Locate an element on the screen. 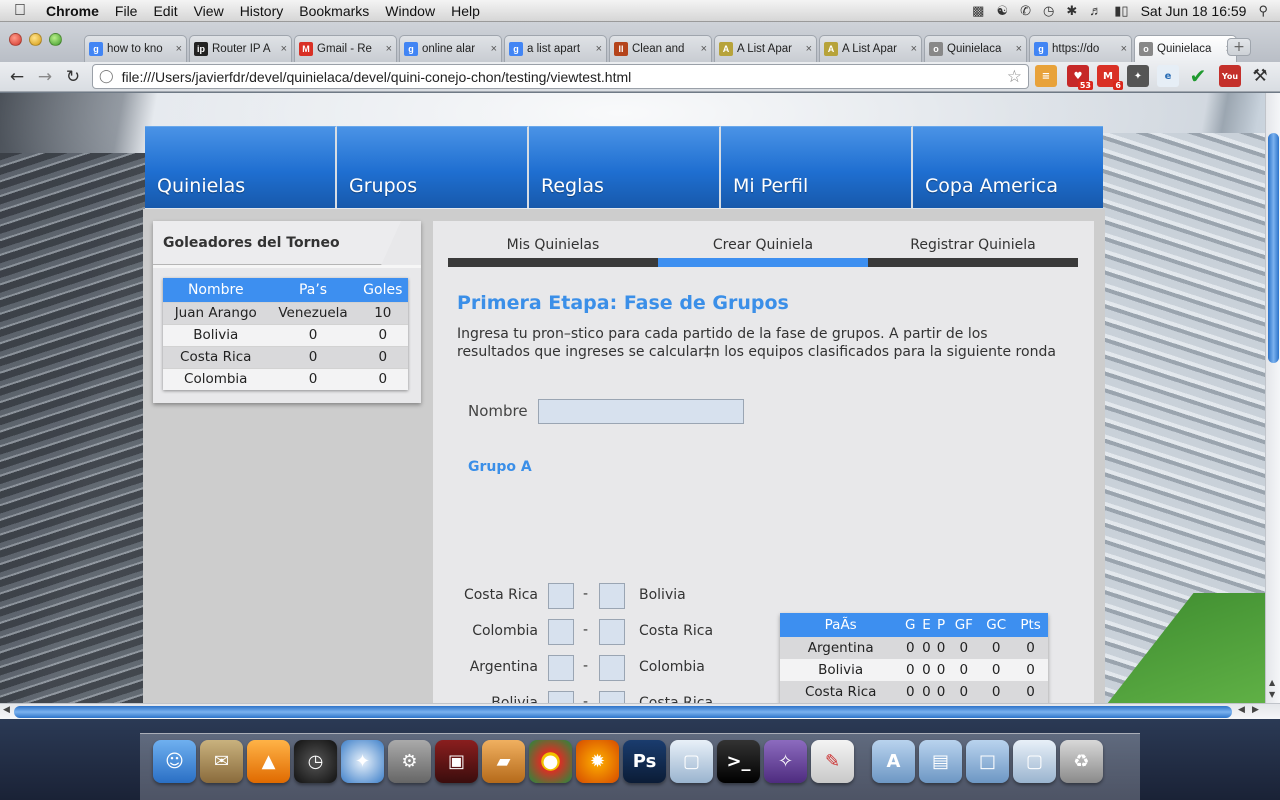  scroll-left-end-arrow-icon: ◀ is located at coordinates (1241, 710).